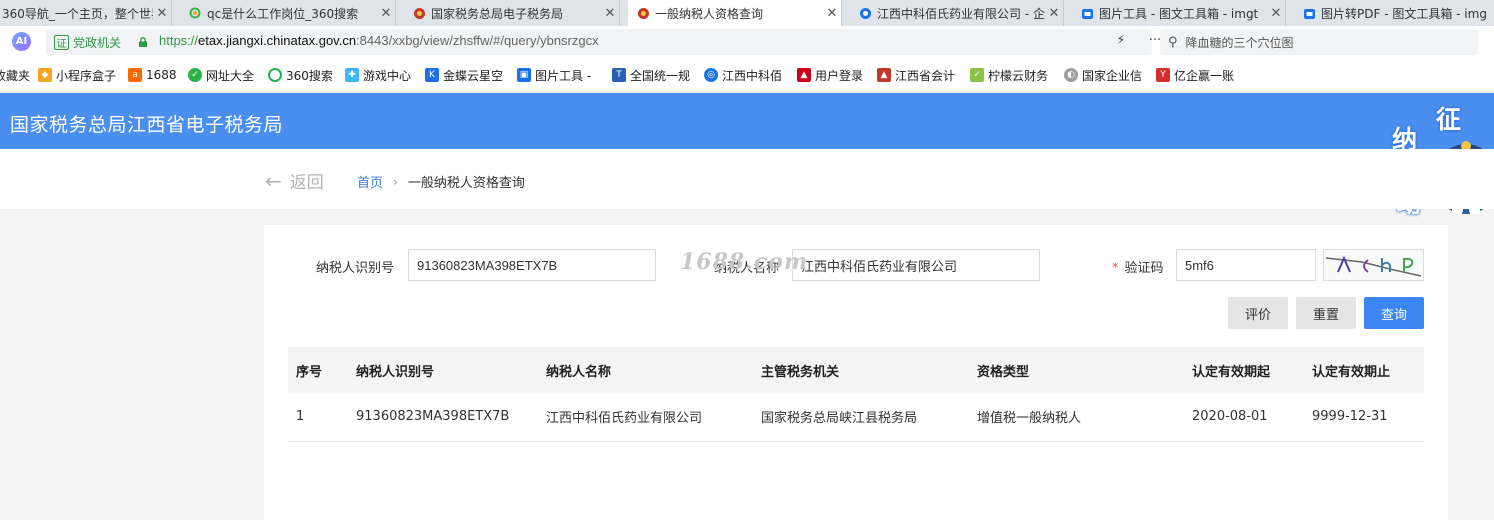 The image size is (1494, 520). I want to click on bookmark-item: ✓ 网址大全, so click(225, 75).